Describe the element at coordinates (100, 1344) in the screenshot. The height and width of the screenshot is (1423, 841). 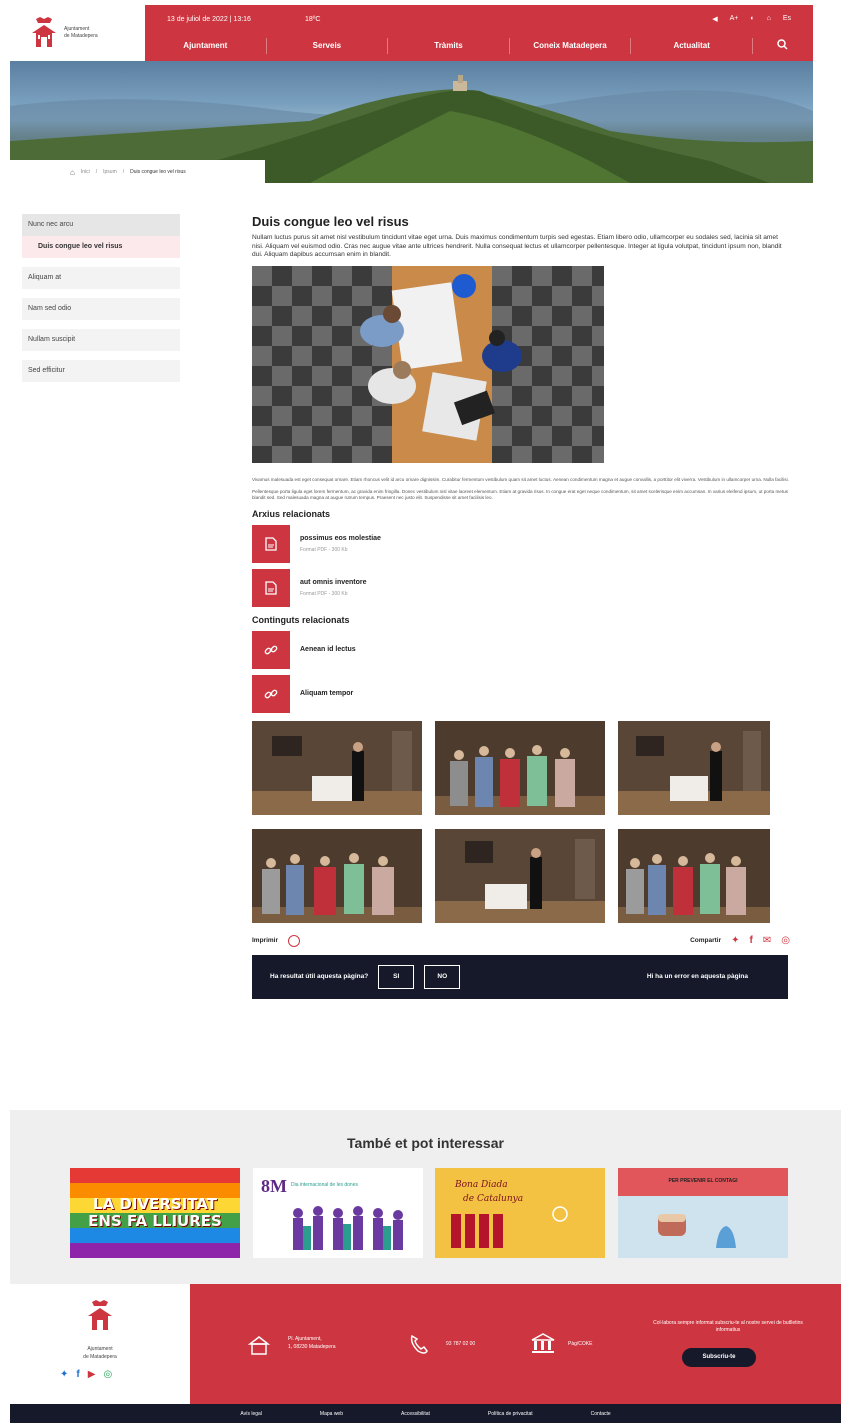
I see `footer-logo-area: Ajuntament de Matadepera ✦ f ▶ ◎` at that location.